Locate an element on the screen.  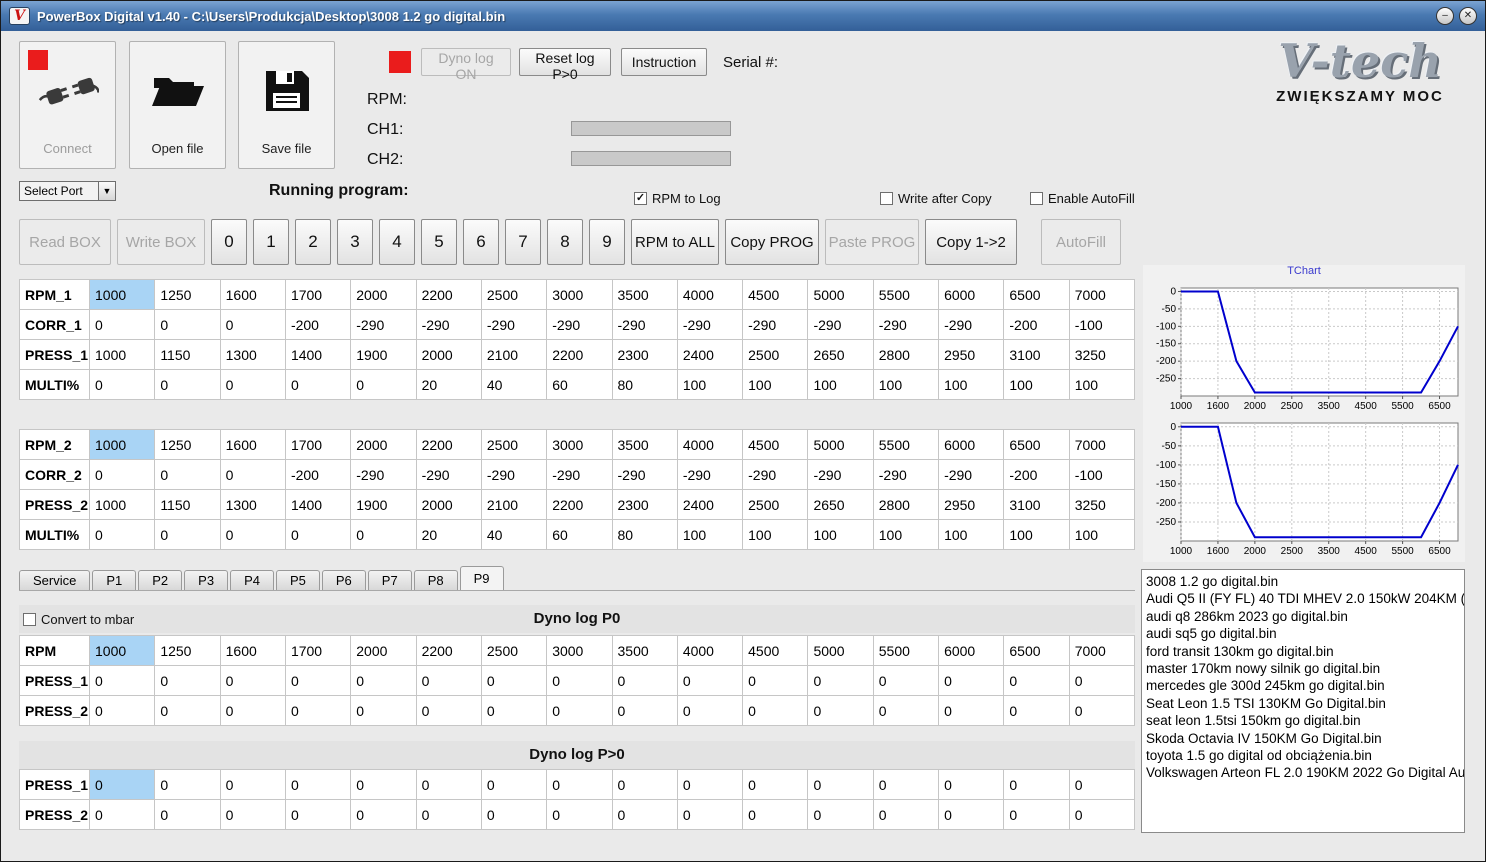
close-button: ✕ is located at coordinates (1468, 16).